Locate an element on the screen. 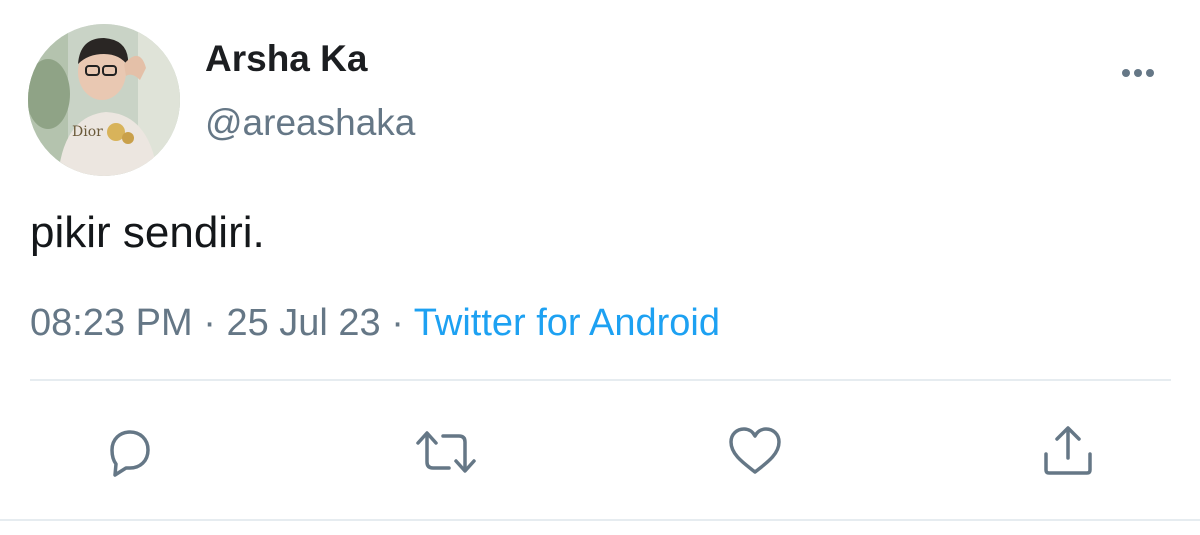 The image size is (1200, 535). more-horizontal-icon is located at coordinates (1138, 73).